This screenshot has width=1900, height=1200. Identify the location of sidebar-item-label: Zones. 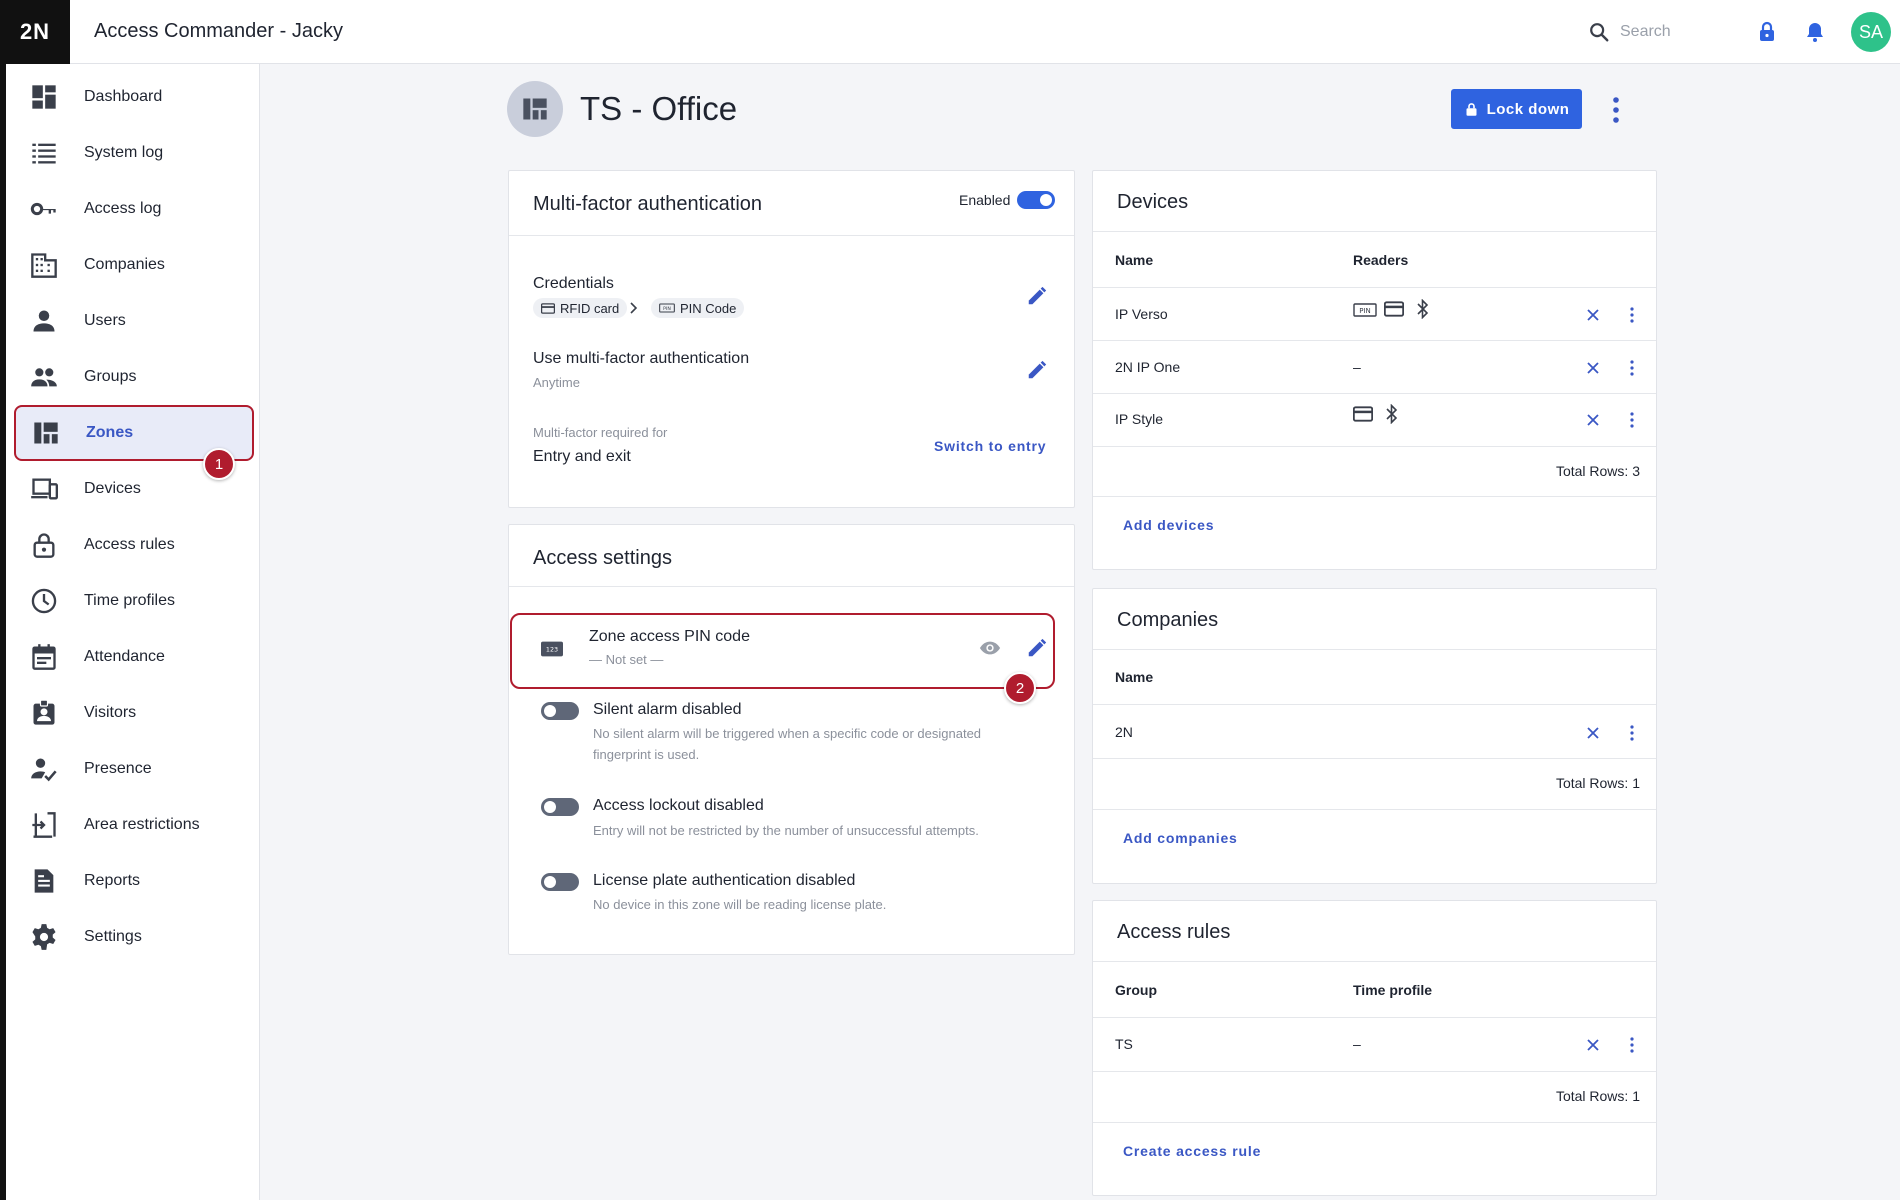
(110, 432).